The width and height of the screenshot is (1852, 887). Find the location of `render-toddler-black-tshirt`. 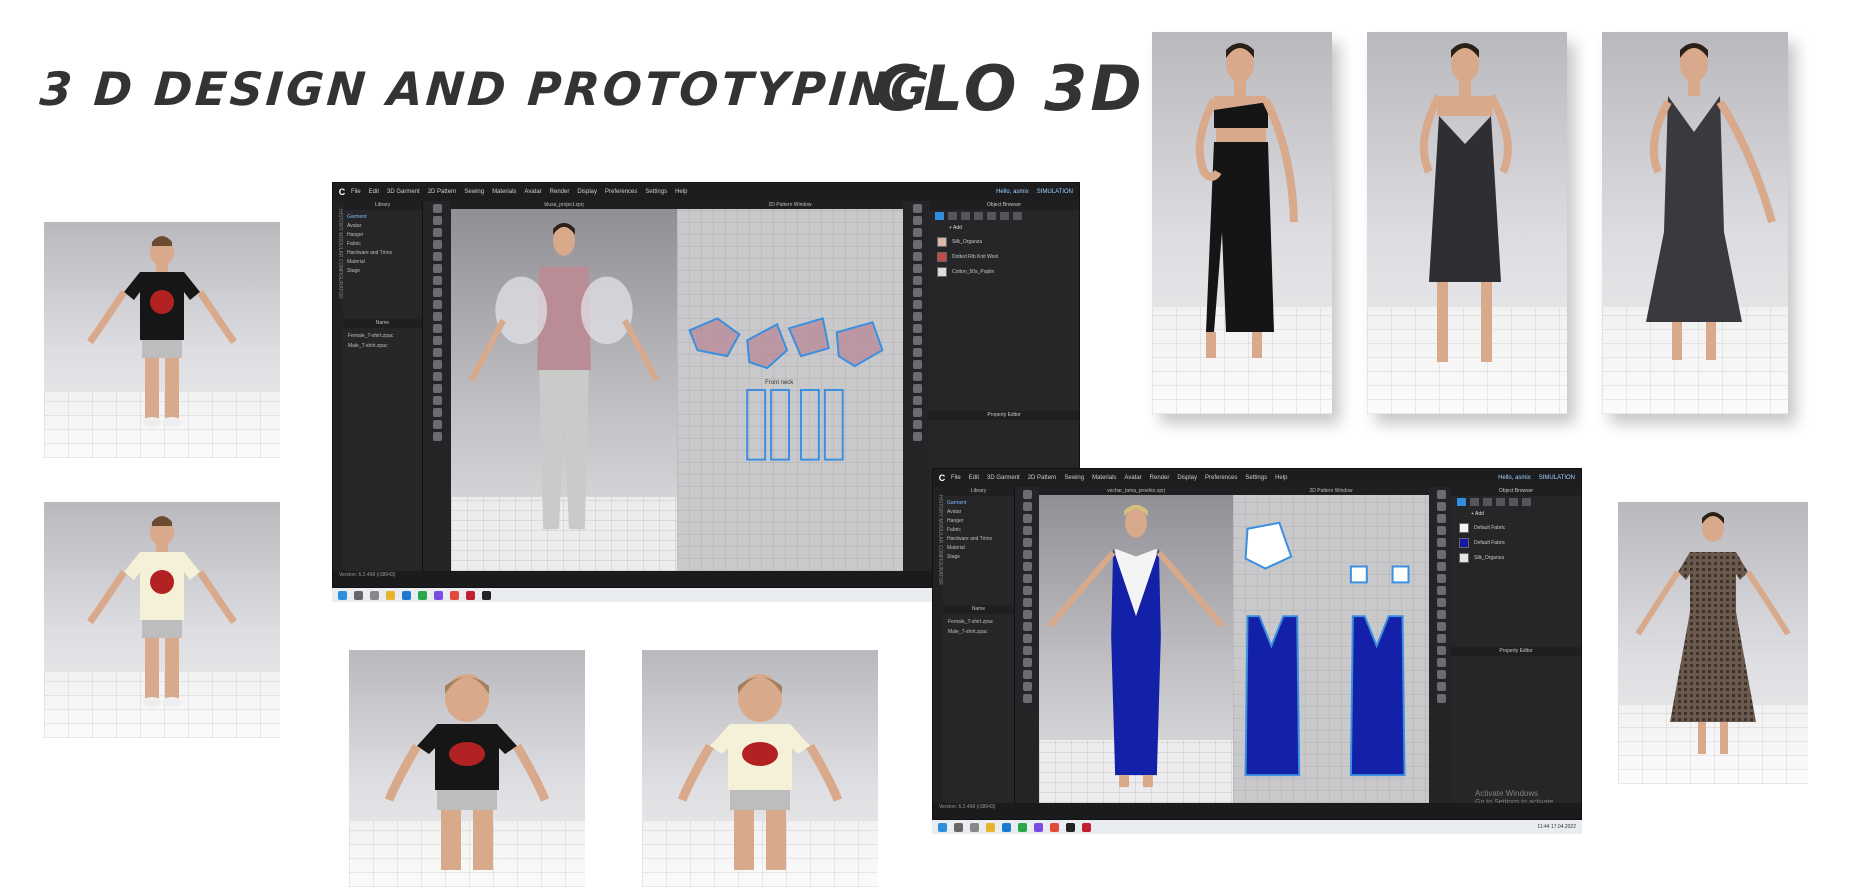

render-toddler-black-tshirt is located at coordinates (467, 768).